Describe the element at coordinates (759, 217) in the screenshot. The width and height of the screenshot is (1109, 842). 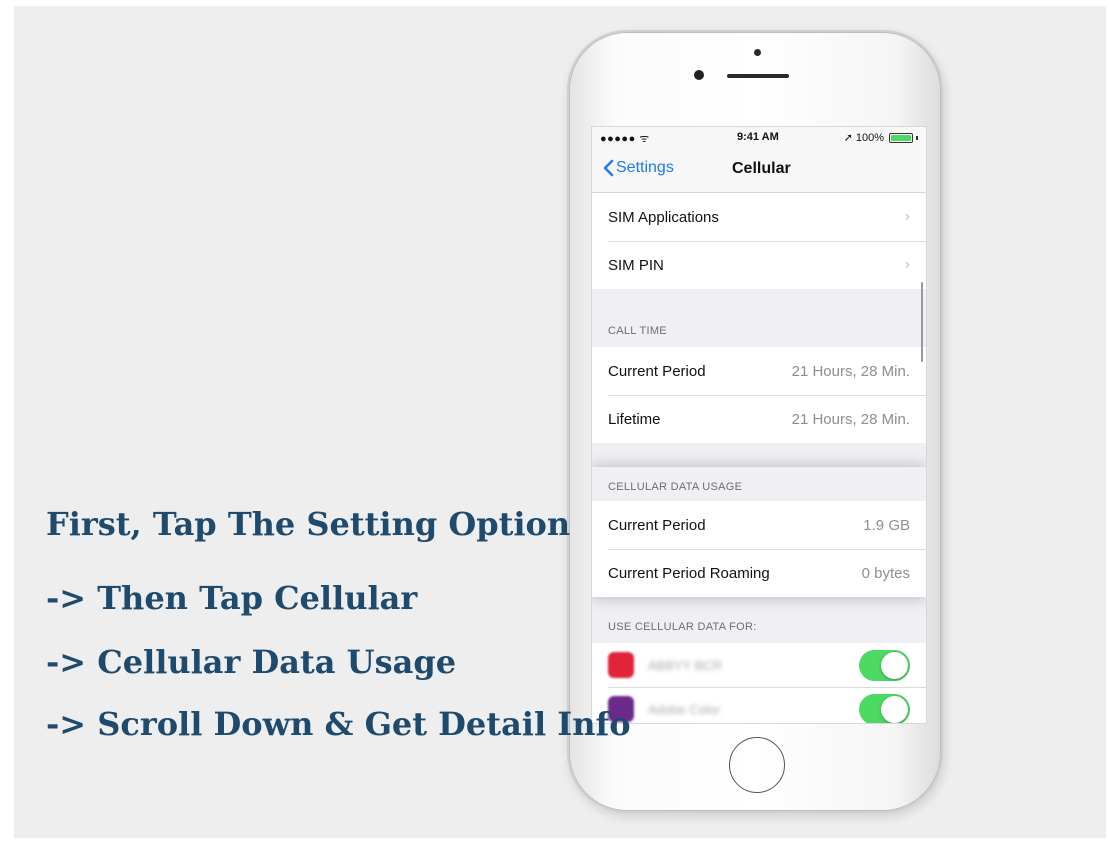
I see `sim-applications-row: SIM Applications ›` at that location.